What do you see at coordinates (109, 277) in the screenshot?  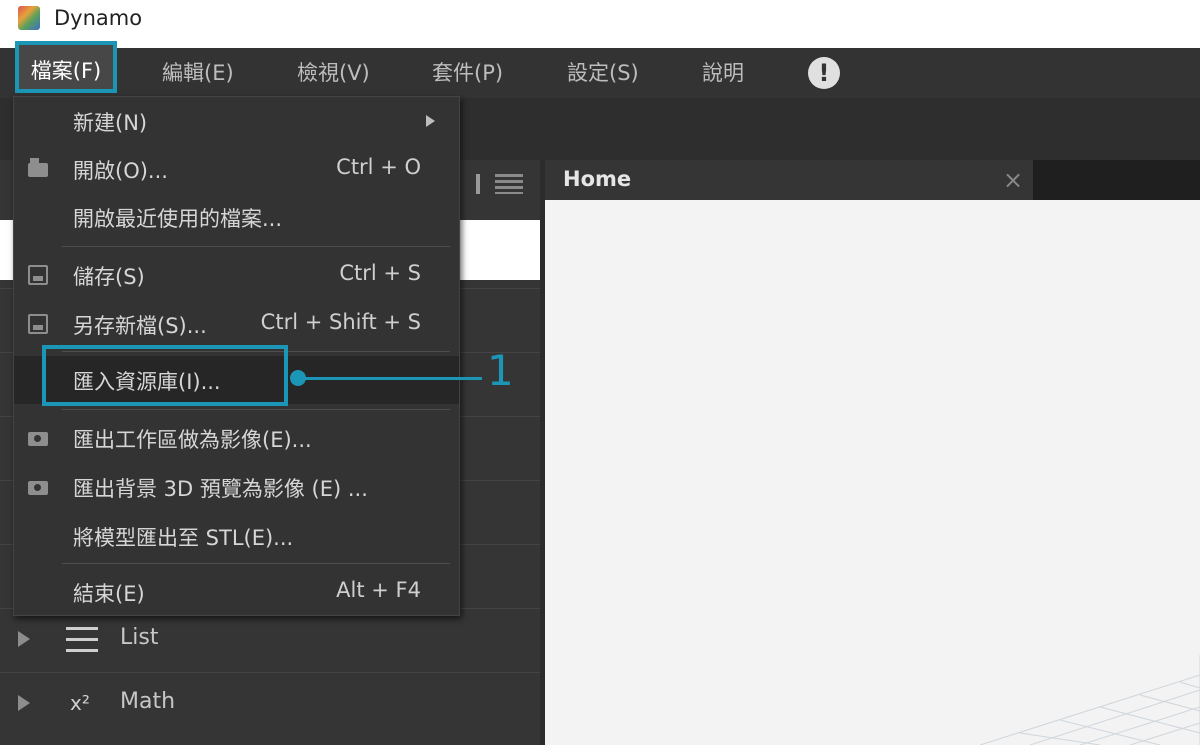 I see `menu-item-label: 儲存(S)` at bounding box center [109, 277].